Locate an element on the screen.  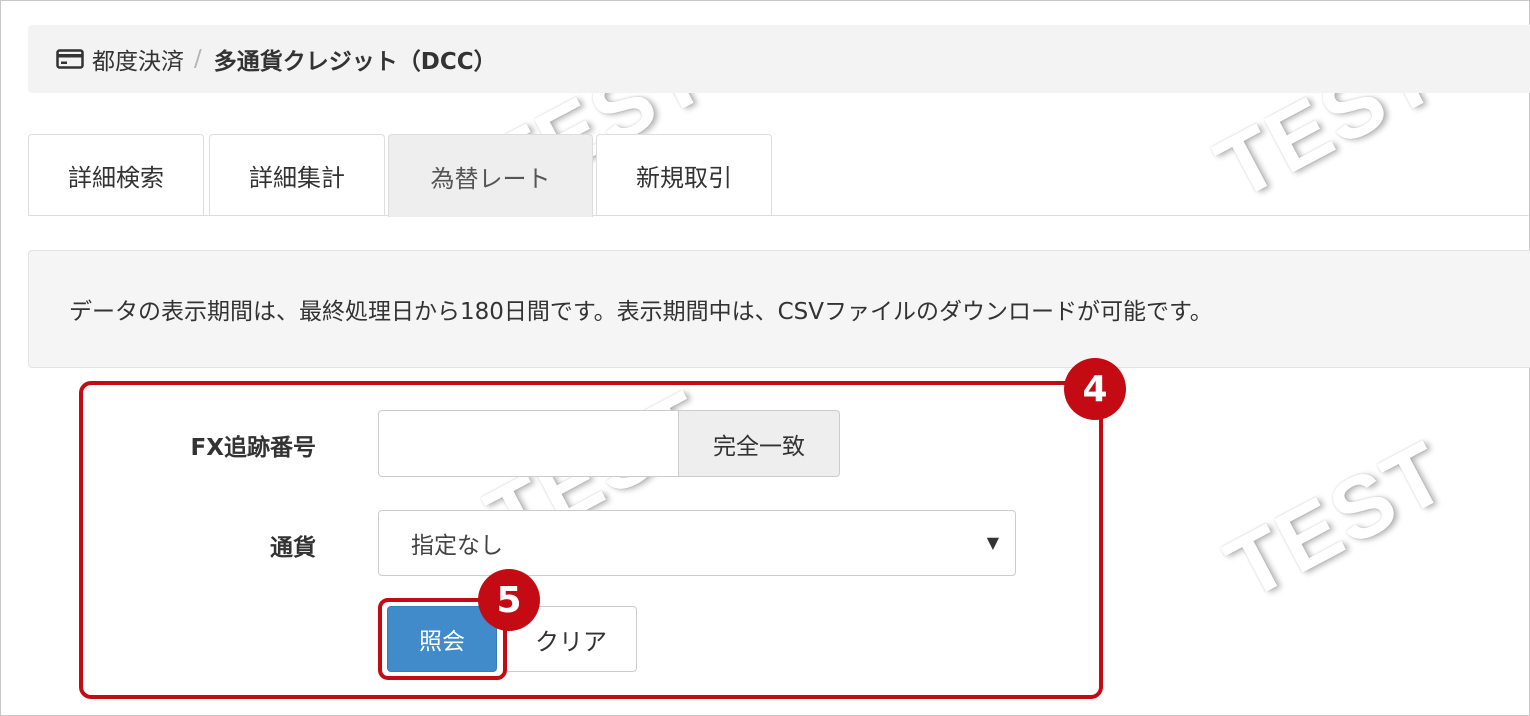
fx-tracking-number-label: FX追跡番号 is located at coordinates (253, 448).